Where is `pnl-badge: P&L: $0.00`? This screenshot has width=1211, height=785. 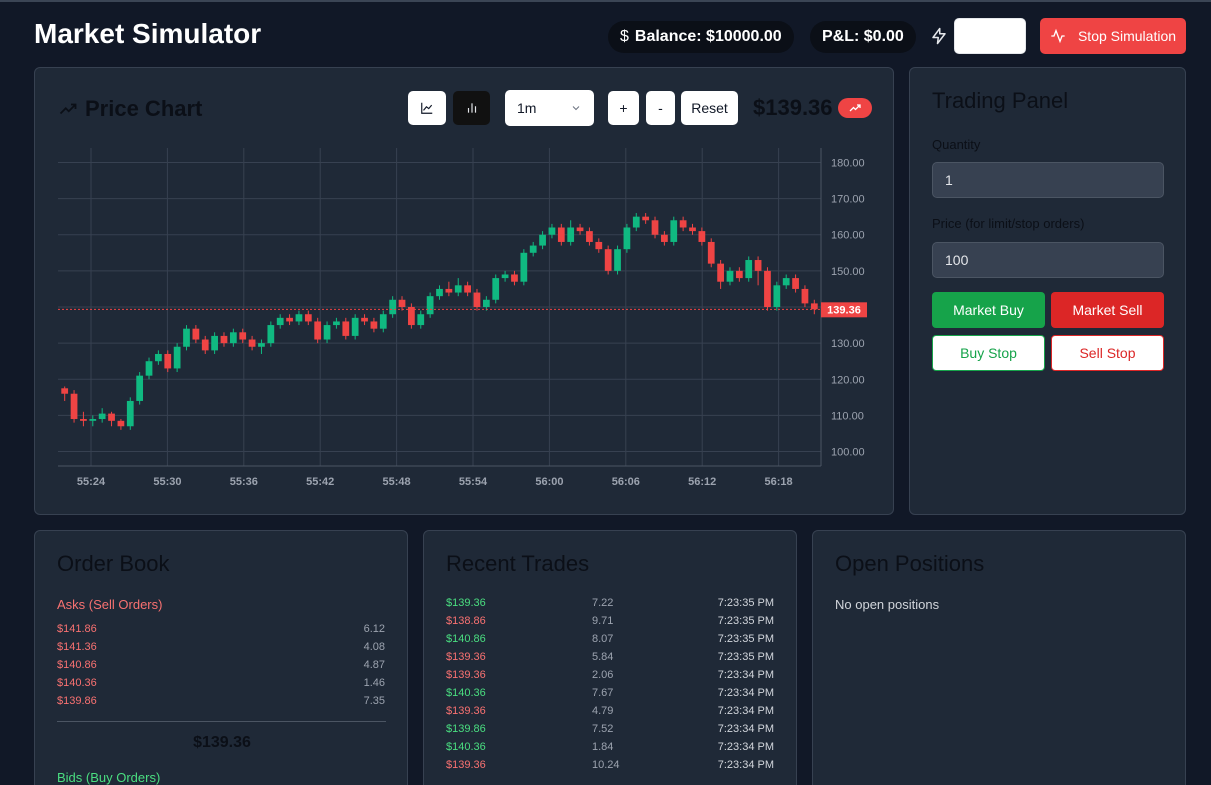 pnl-badge: P&L: $0.00 is located at coordinates (863, 37).